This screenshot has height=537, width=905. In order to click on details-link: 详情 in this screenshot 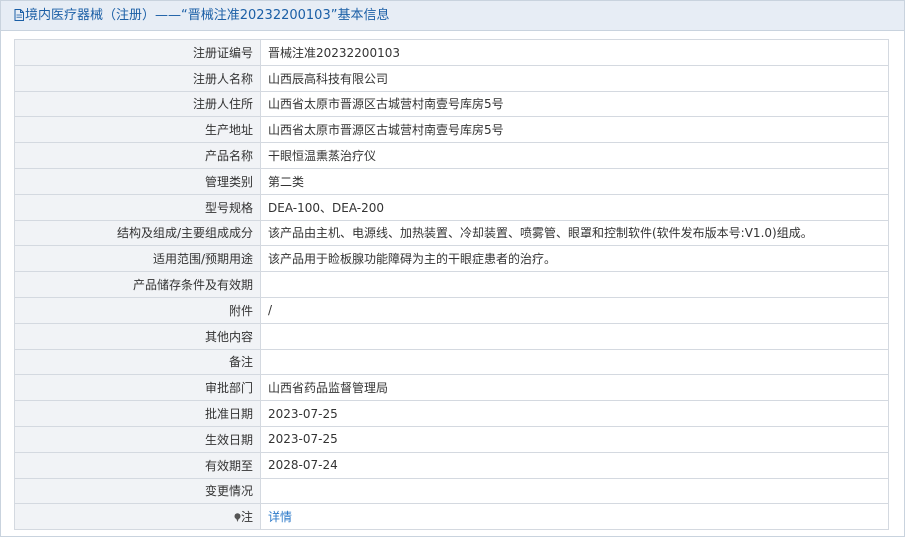, I will do `click(280, 517)`.